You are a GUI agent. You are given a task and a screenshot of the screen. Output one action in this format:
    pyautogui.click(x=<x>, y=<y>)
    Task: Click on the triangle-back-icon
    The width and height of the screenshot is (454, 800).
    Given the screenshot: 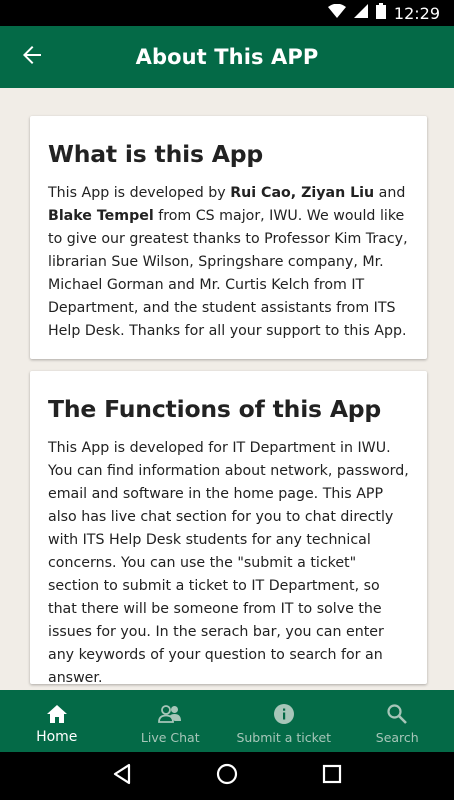 What is the action you would take?
    pyautogui.click(x=122, y=776)
    